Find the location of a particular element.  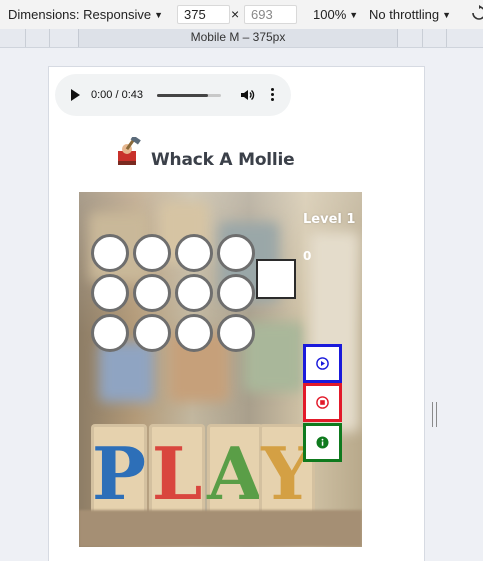

zoom-dropdown: 100% ▼ is located at coordinates (335, 14).